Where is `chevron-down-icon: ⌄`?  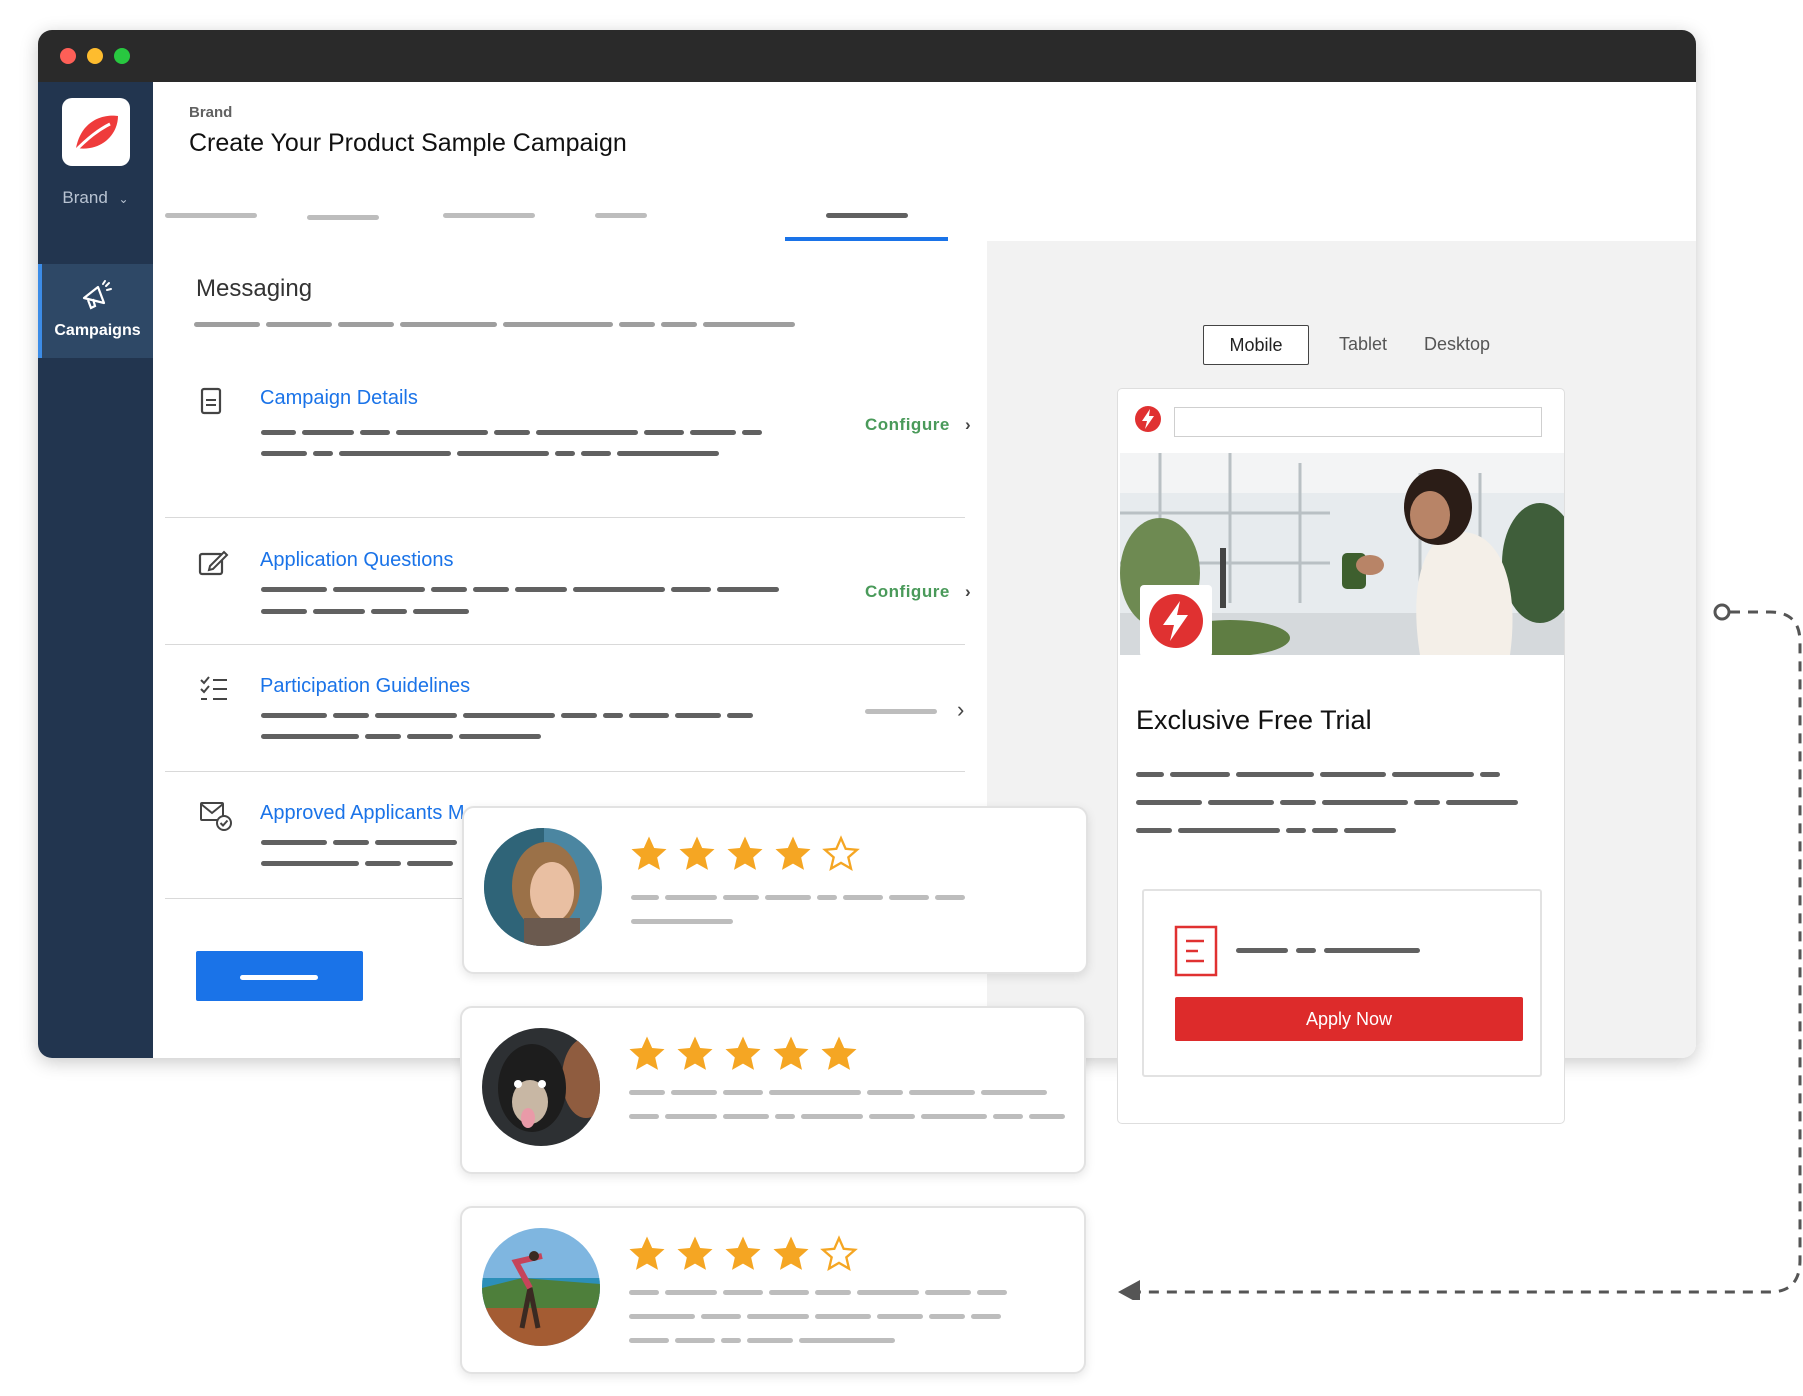 chevron-down-icon: ⌄ is located at coordinates (123, 199).